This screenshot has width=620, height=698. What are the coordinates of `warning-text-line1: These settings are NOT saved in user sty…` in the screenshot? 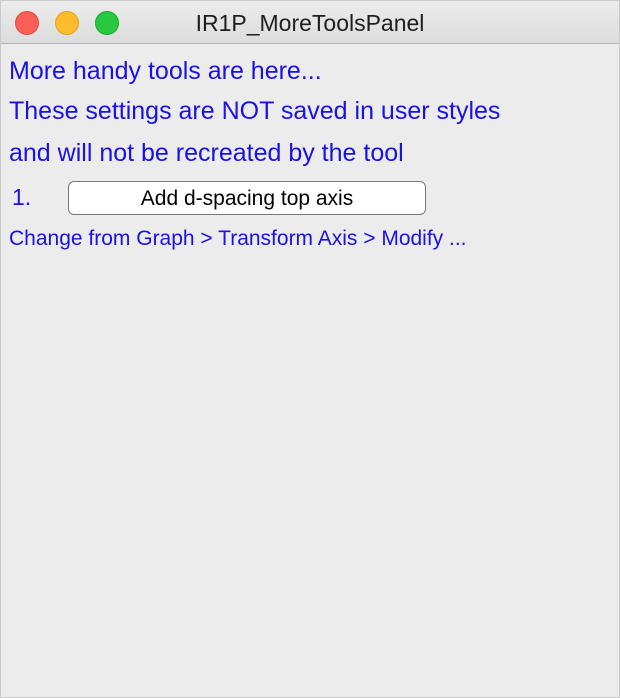 It's located at (255, 111).